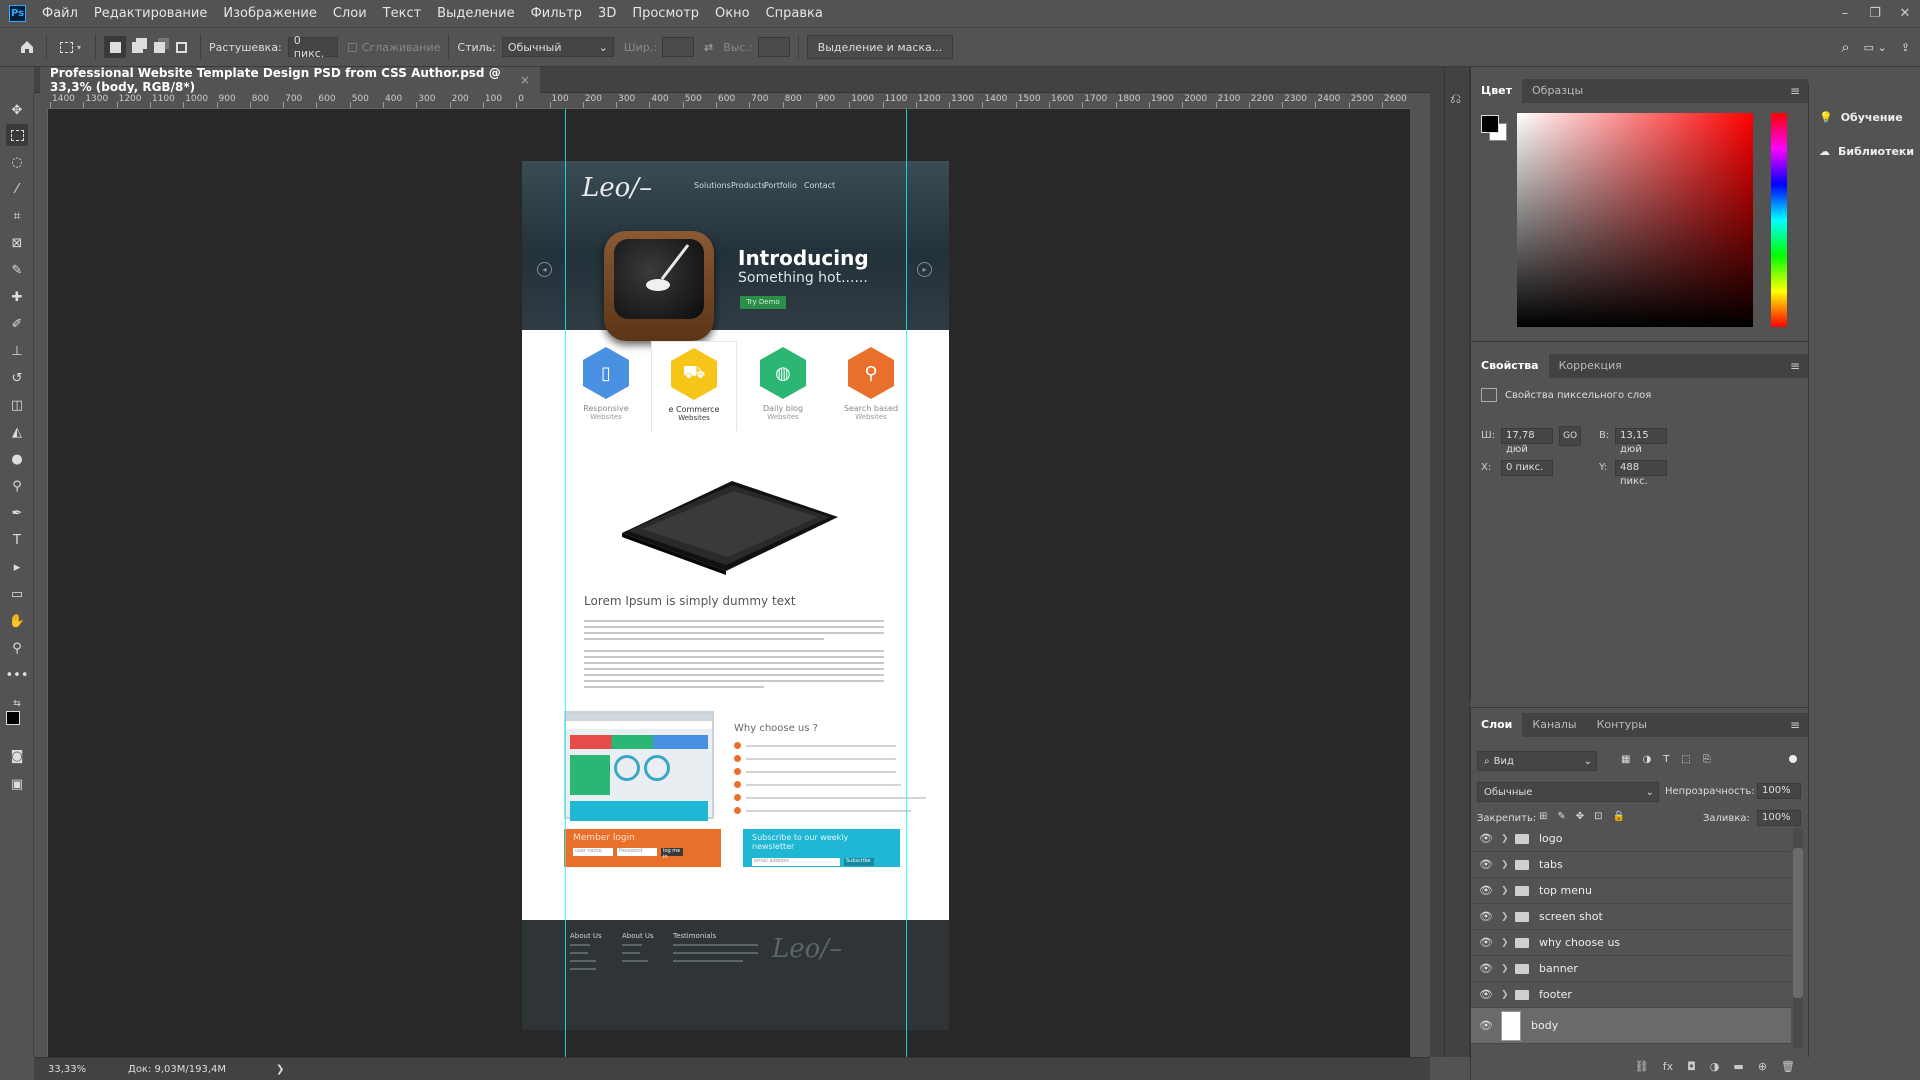  I want to click on link-dimensions-icon: GO, so click(1570, 436).